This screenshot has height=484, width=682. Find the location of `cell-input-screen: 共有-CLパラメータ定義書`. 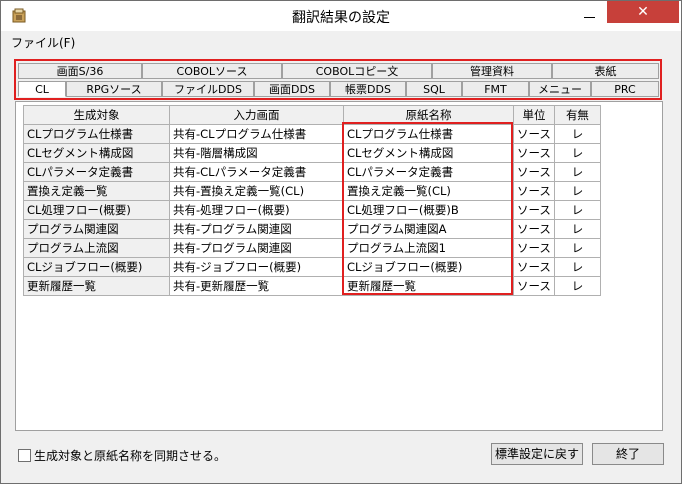

cell-input-screen: 共有-CLパラメータ定義書 is located at coordinates (256, 172).